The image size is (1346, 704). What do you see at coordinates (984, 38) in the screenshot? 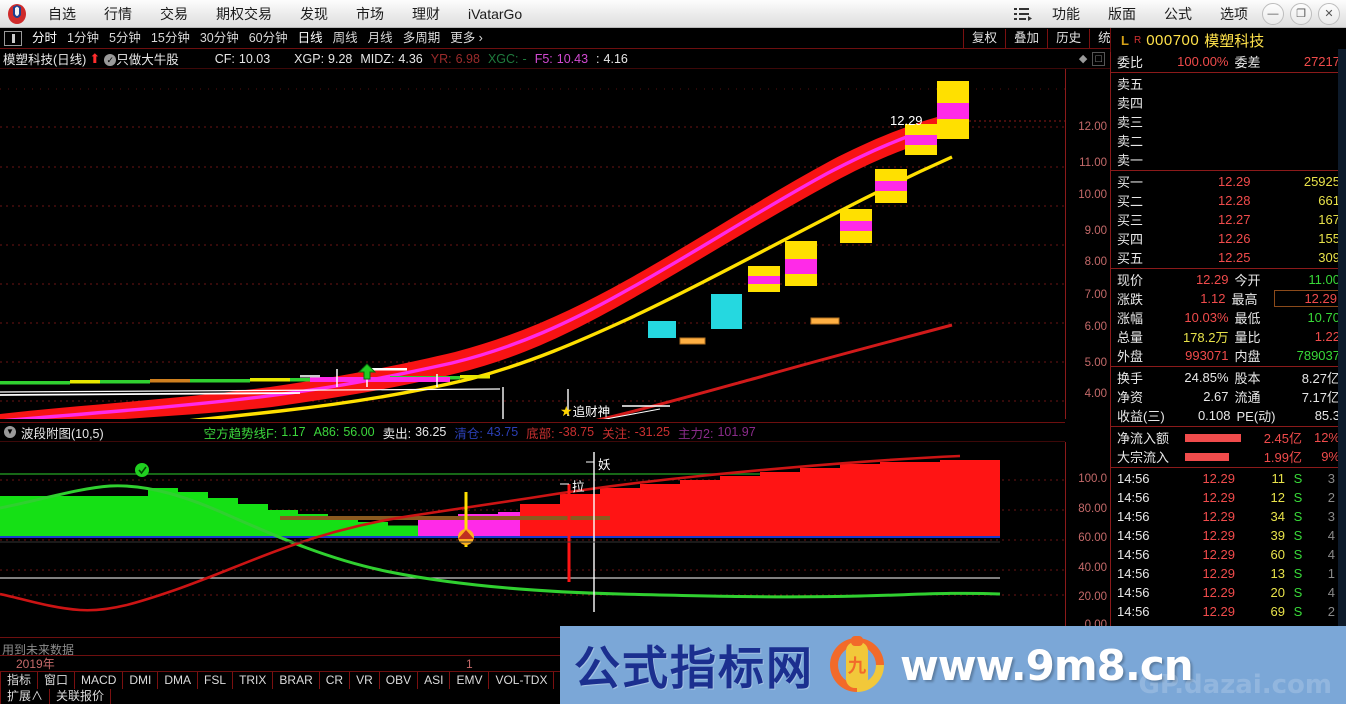
I see `tool-fuquan: 复权` at bounding box center [984, 38].